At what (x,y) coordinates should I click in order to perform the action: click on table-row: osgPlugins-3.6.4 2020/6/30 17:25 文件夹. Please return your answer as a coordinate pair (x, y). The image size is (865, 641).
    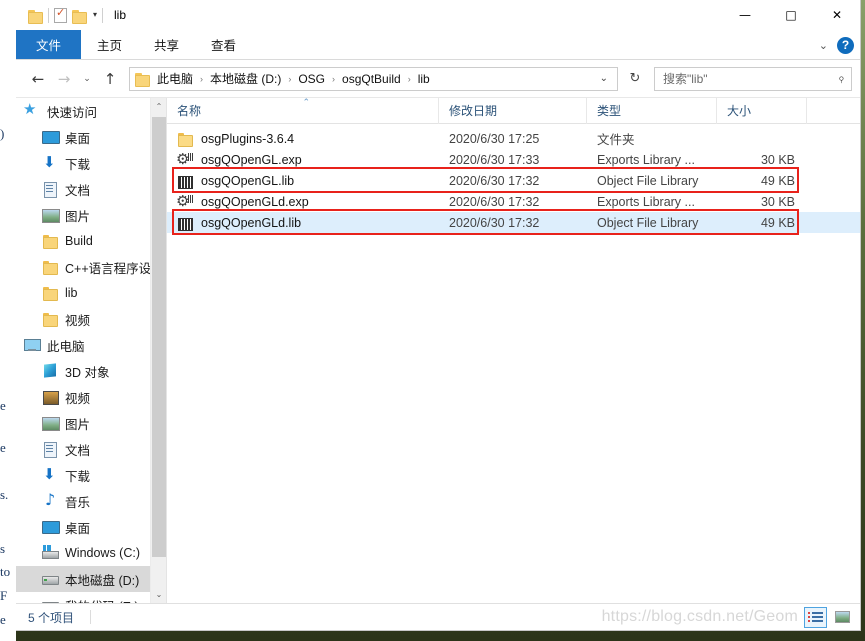
    Looking at the image, I should click on (513, 138).